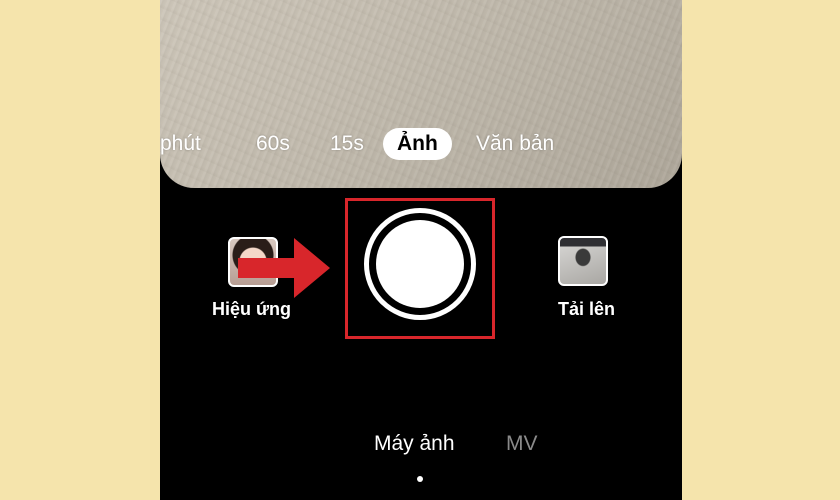 This screenshot has width=840, height=500. I want to click on annotation-highlight-box, so click(420, 268).